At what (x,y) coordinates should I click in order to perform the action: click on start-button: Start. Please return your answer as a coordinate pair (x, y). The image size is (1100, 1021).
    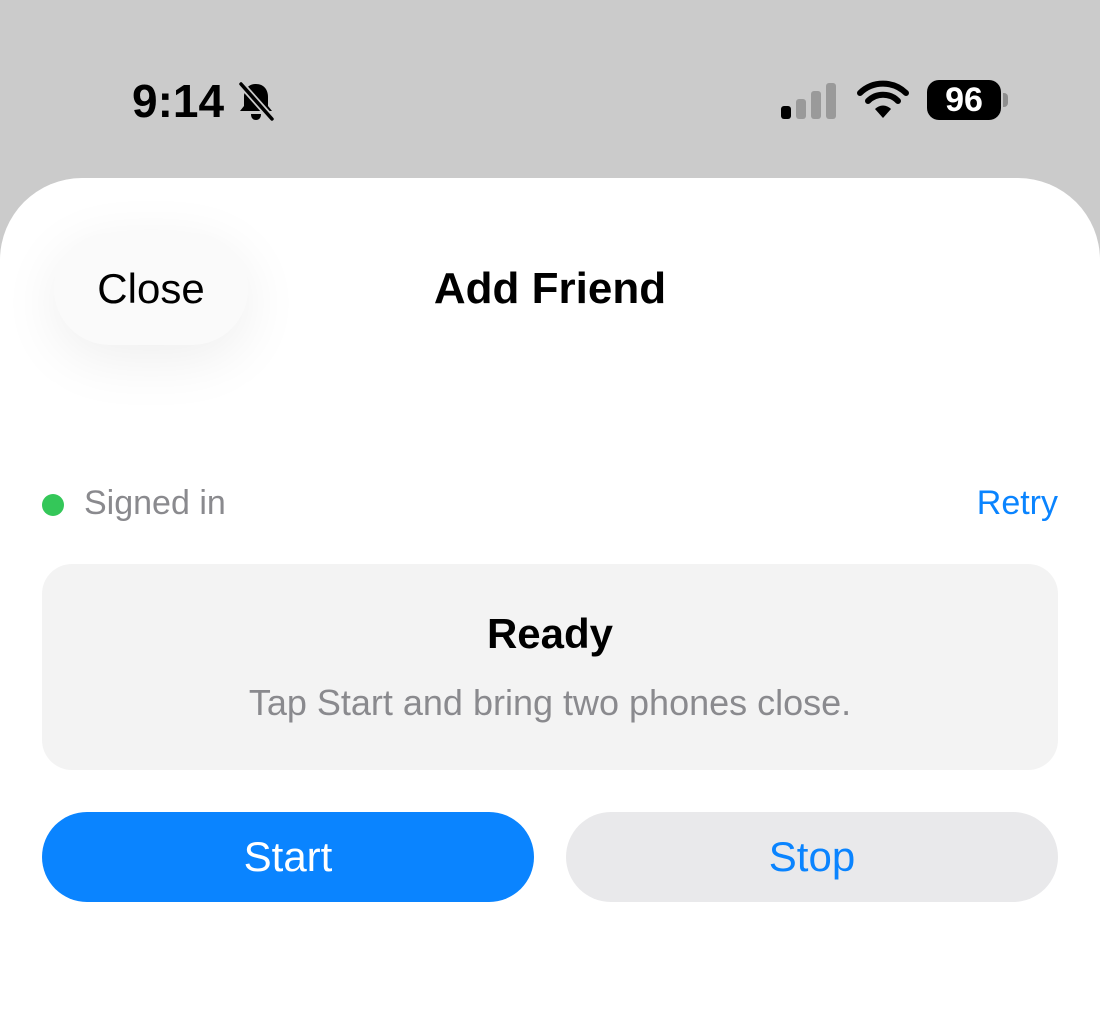
    Looking at the image, I should click on (288, 857).